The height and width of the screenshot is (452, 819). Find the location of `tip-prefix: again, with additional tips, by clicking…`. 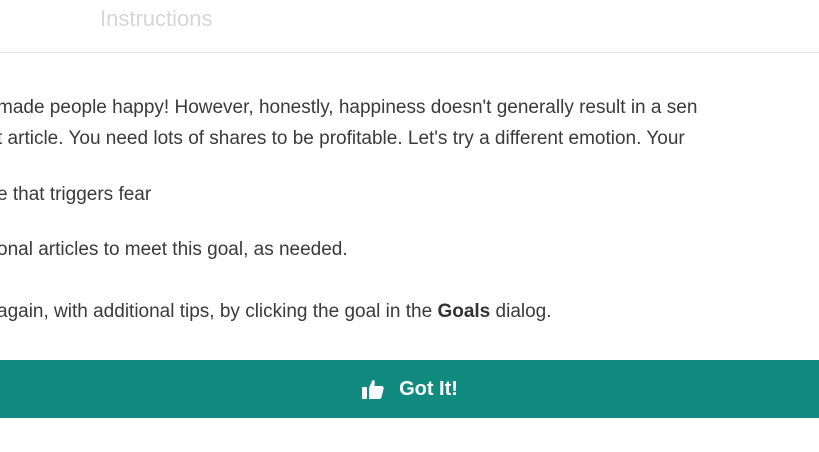

tip-prefix: again, with additional tips, by clicking… is located at coordinates (219, 311).